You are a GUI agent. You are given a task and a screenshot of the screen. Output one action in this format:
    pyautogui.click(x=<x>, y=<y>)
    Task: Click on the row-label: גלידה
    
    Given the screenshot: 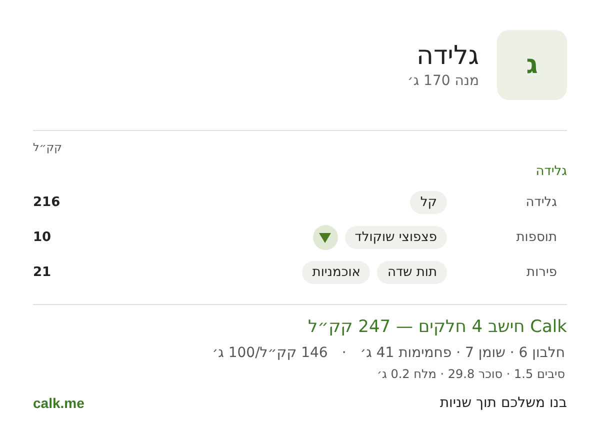 What is the action you would take?
    pyautogui.click(x=541, y=202)
    